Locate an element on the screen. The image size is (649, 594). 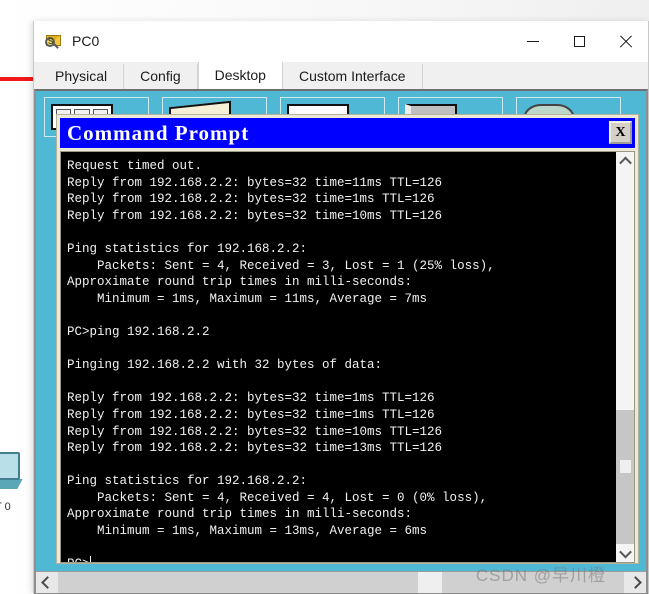
chevron-down-icon is located at coordinates (625, 551).